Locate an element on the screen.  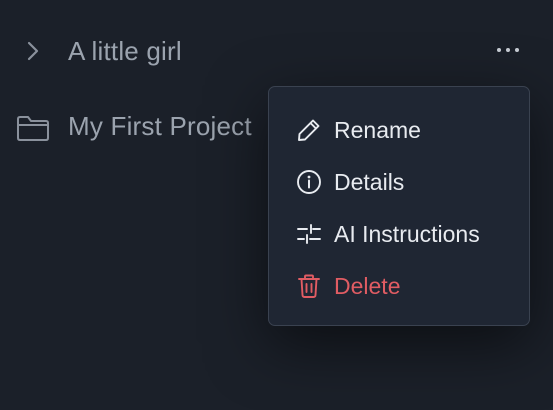
menu-item-label: AI Instructions is located at coordinates (407, 233).